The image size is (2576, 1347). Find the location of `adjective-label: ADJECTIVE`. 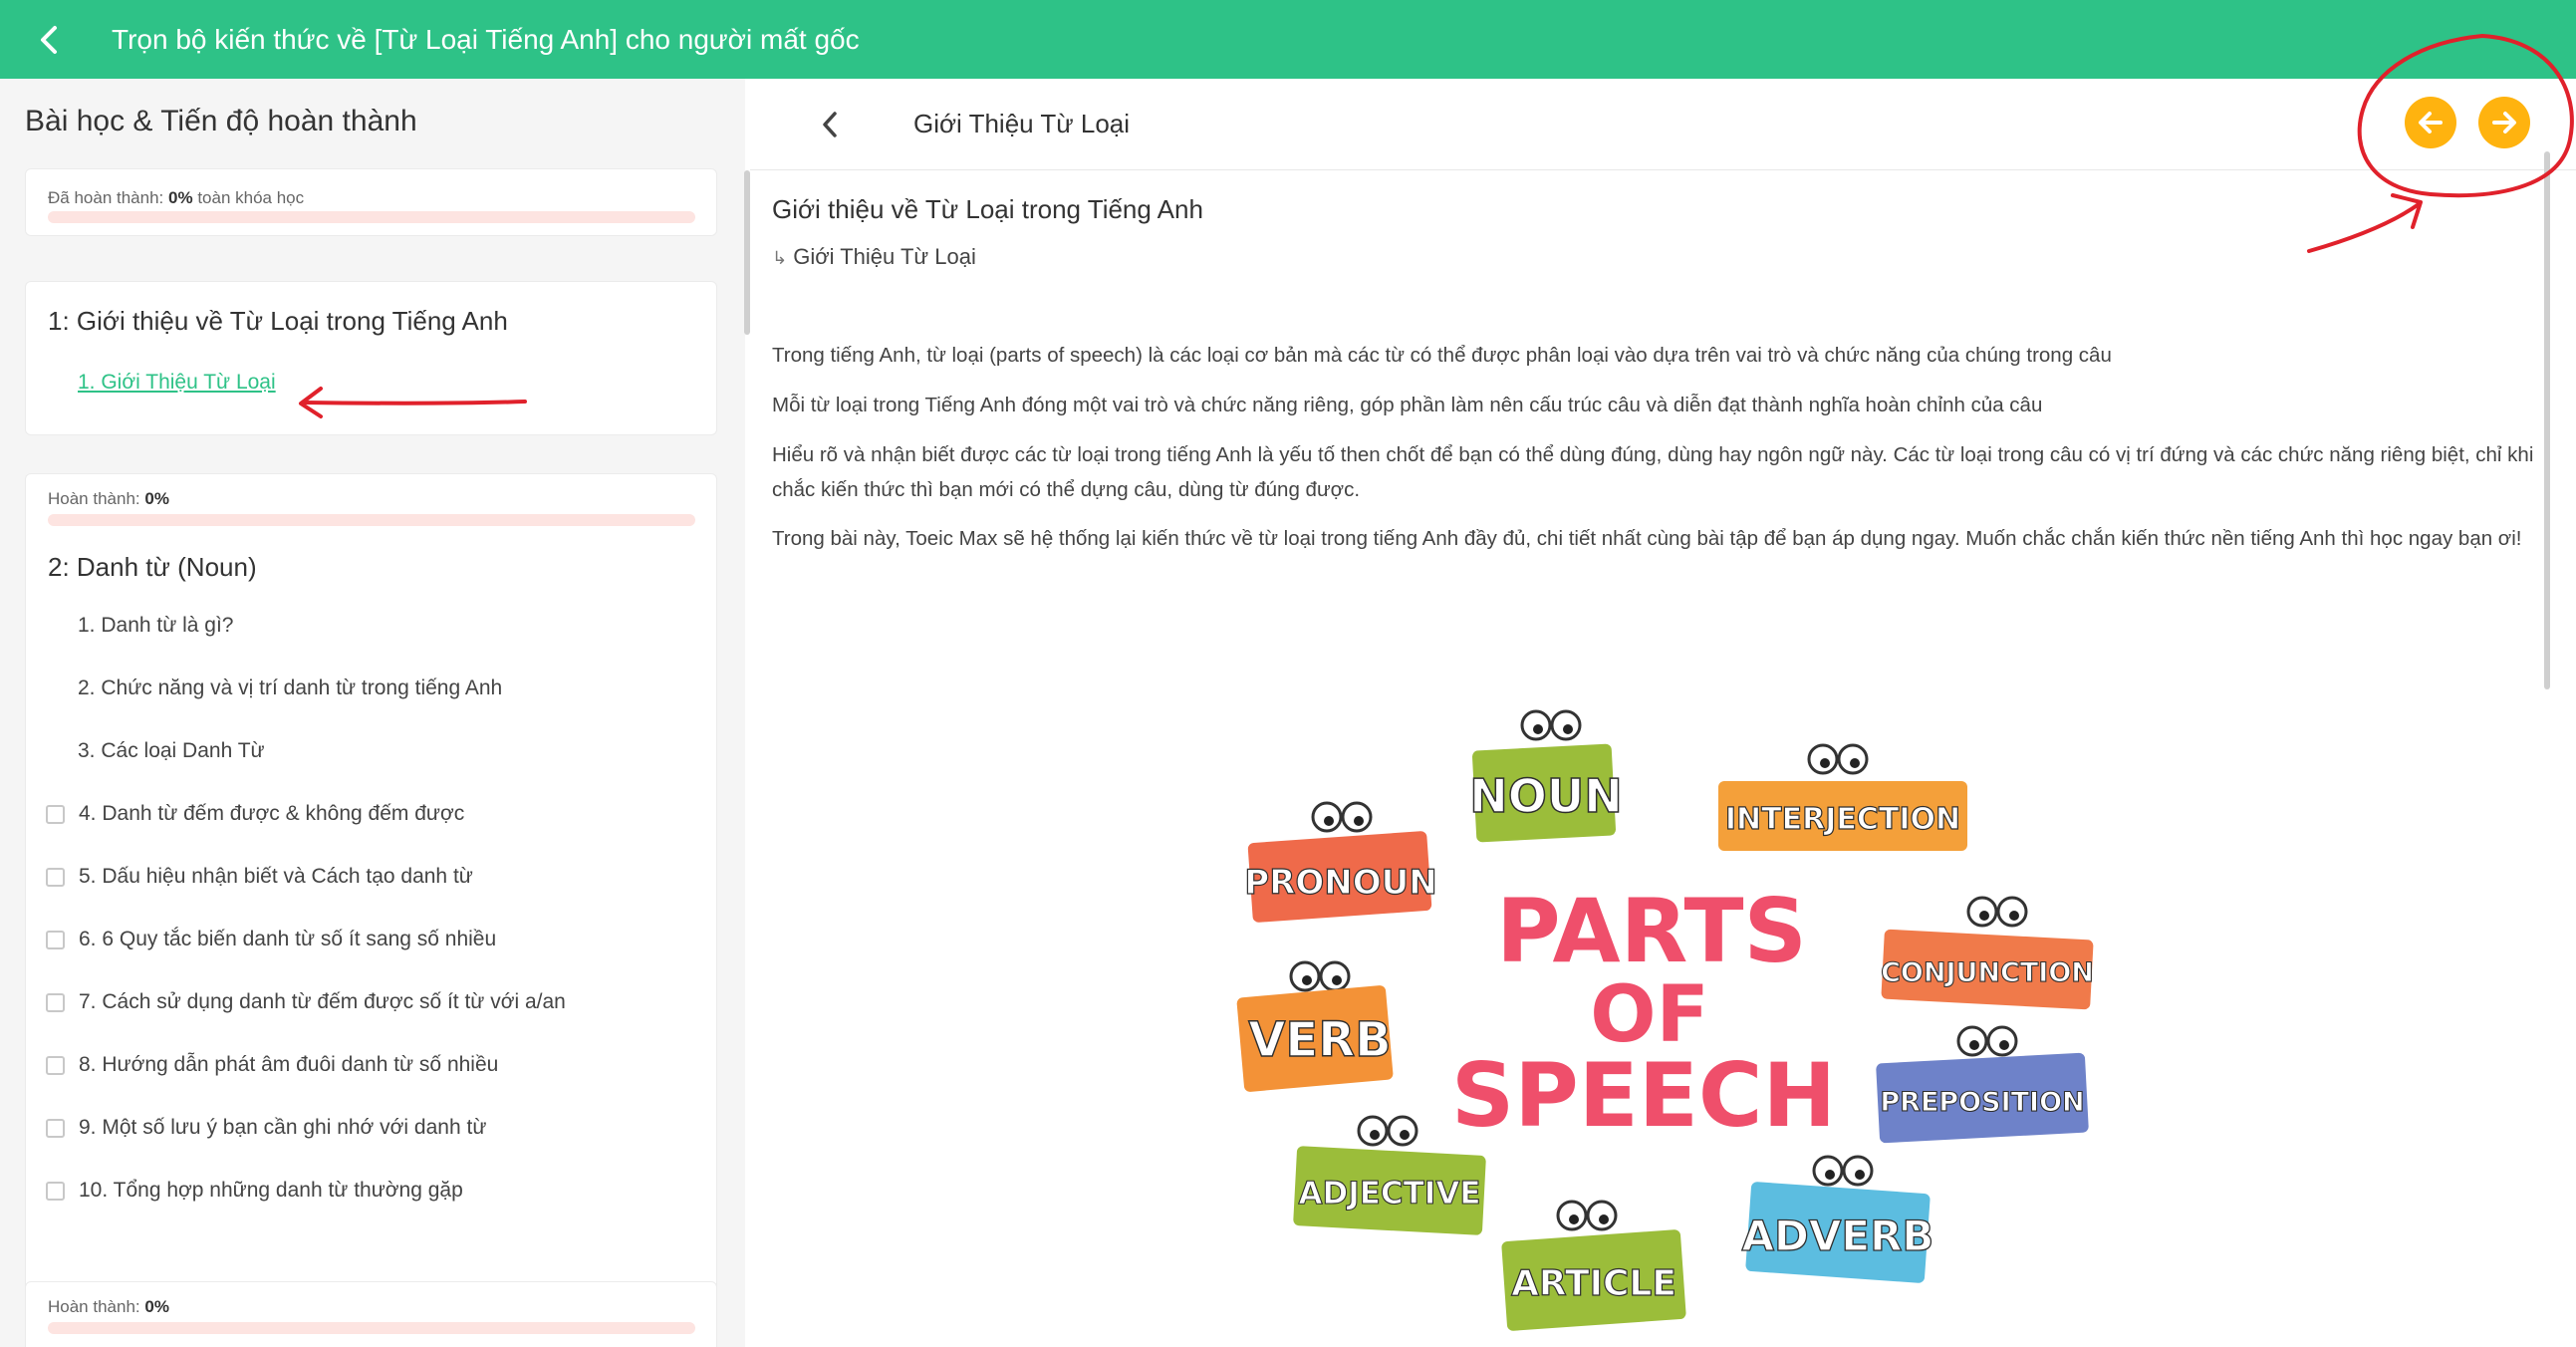

adjective-label: ADJECTIVE is located at coordinates (1389, 1194).